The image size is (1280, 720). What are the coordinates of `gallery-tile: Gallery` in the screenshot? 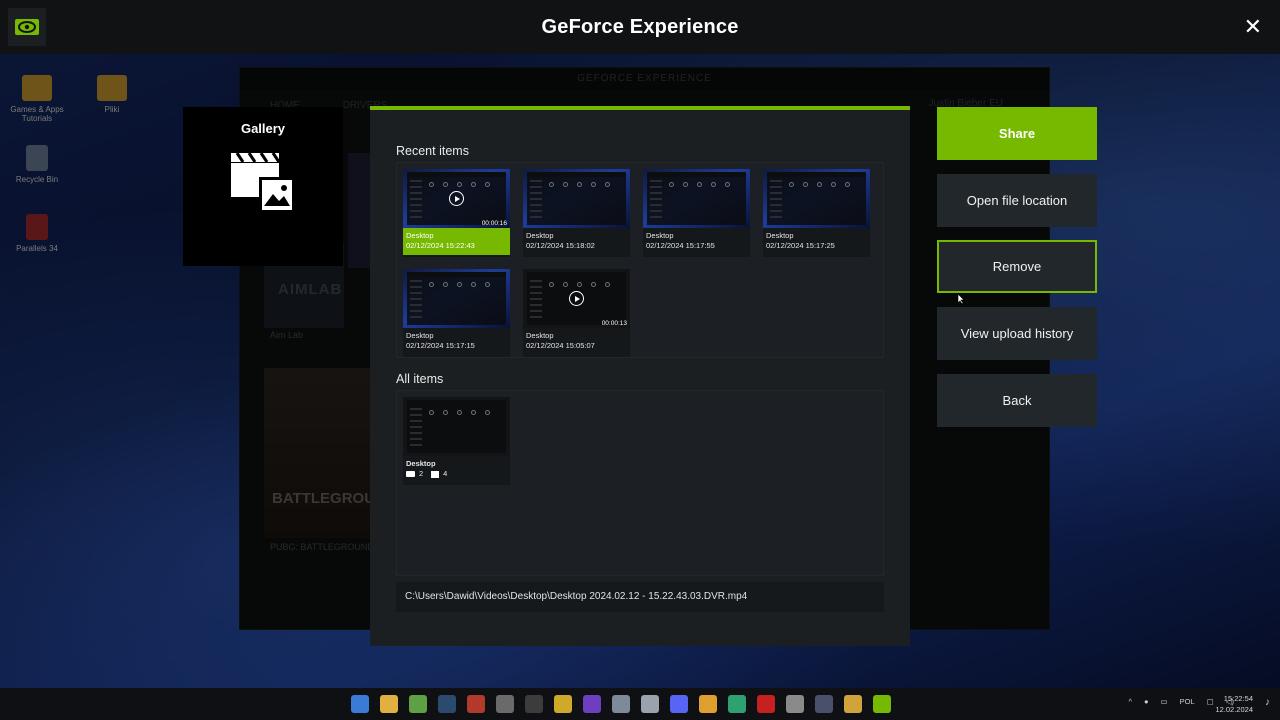 It's located at (263, 186).